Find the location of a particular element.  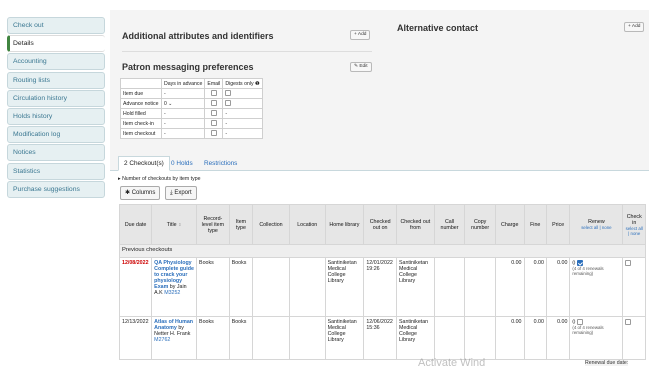

checked-out-on-cell: 12/01/2022 19:26 is located at coordinates (380, 287).